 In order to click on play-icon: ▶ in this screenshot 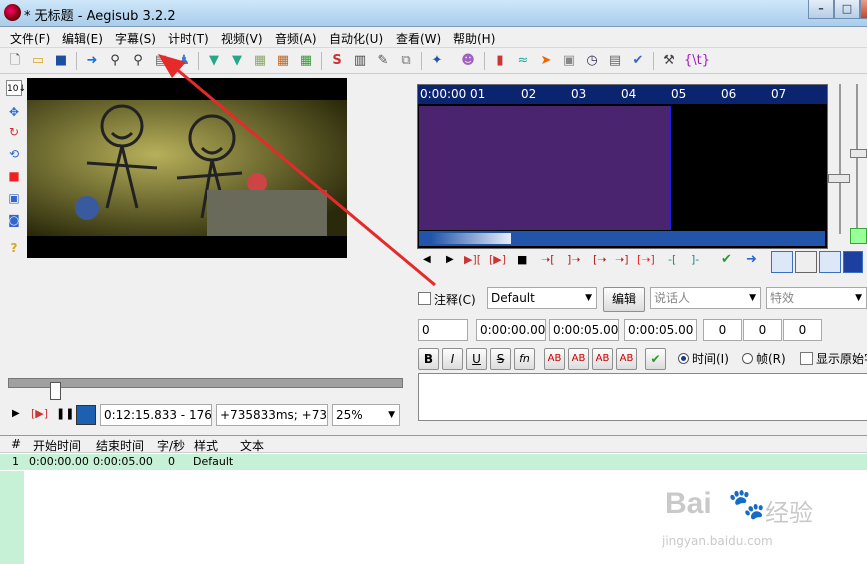, I will do `click(16, 413)`.